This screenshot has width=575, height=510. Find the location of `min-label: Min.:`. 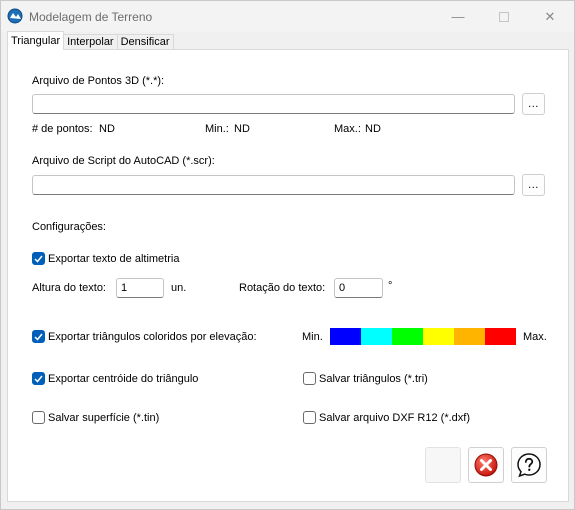

min-label: Min.: is located at coordinates (217, 129).